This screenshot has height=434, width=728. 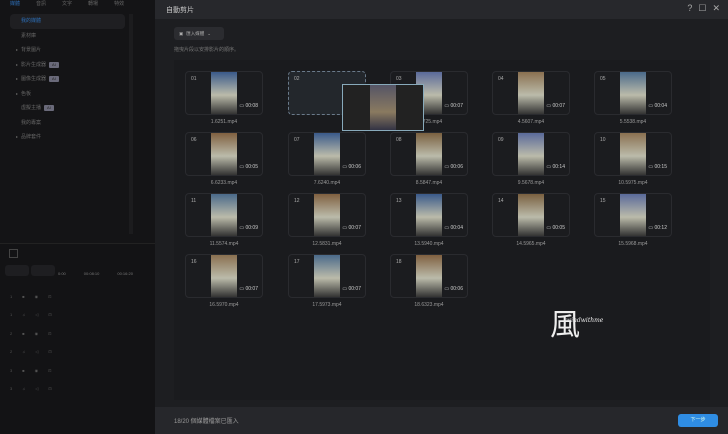 What do you see at coordinates (531, 154) in the screenshot?
I see `clip-card: 09 ▭ 00:14` at bounding box center [531, 154].